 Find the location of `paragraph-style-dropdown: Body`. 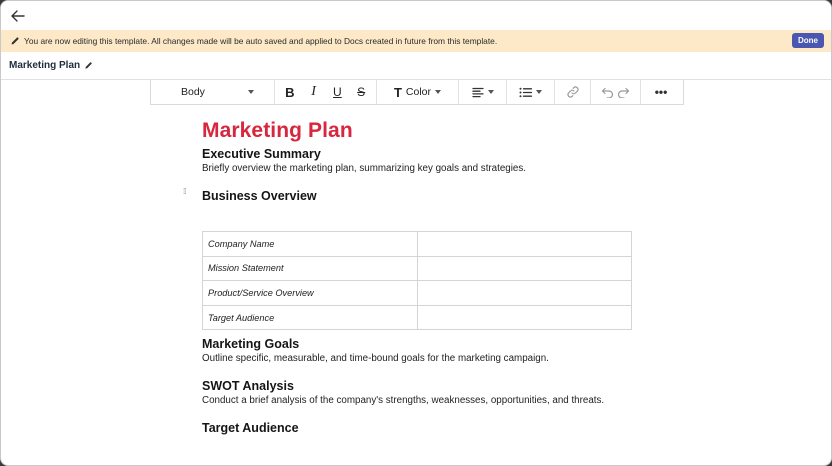

paragraph-style-dropdown: Body is located at coordinates (213, 92).